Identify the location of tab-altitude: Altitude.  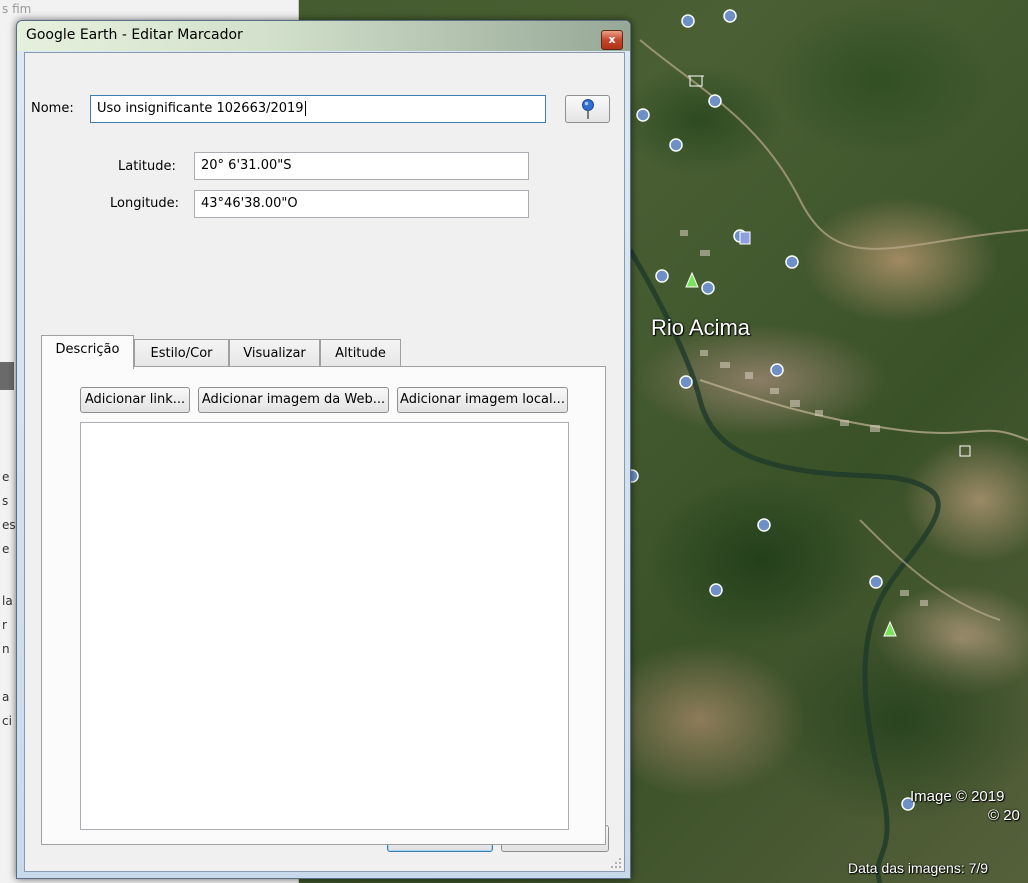
(360, 353).